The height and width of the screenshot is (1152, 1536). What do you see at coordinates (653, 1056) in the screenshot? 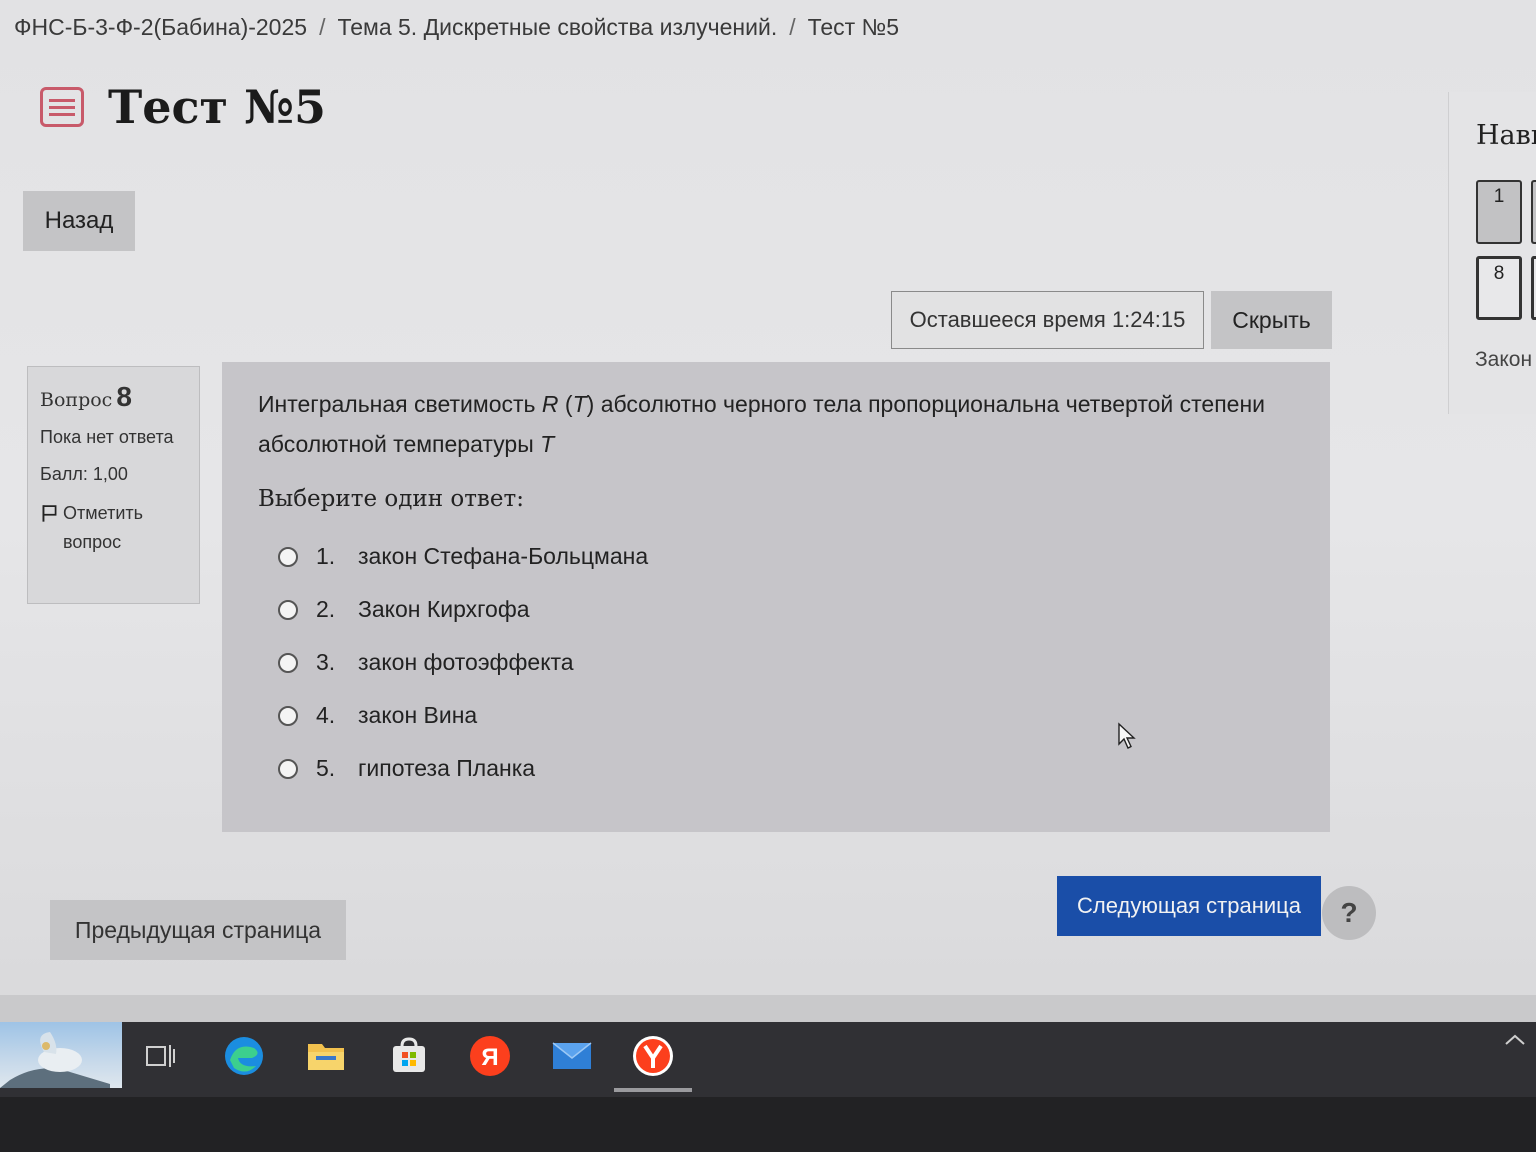
I see `yandex-browser-icon` at bounding box center [653, 1056].